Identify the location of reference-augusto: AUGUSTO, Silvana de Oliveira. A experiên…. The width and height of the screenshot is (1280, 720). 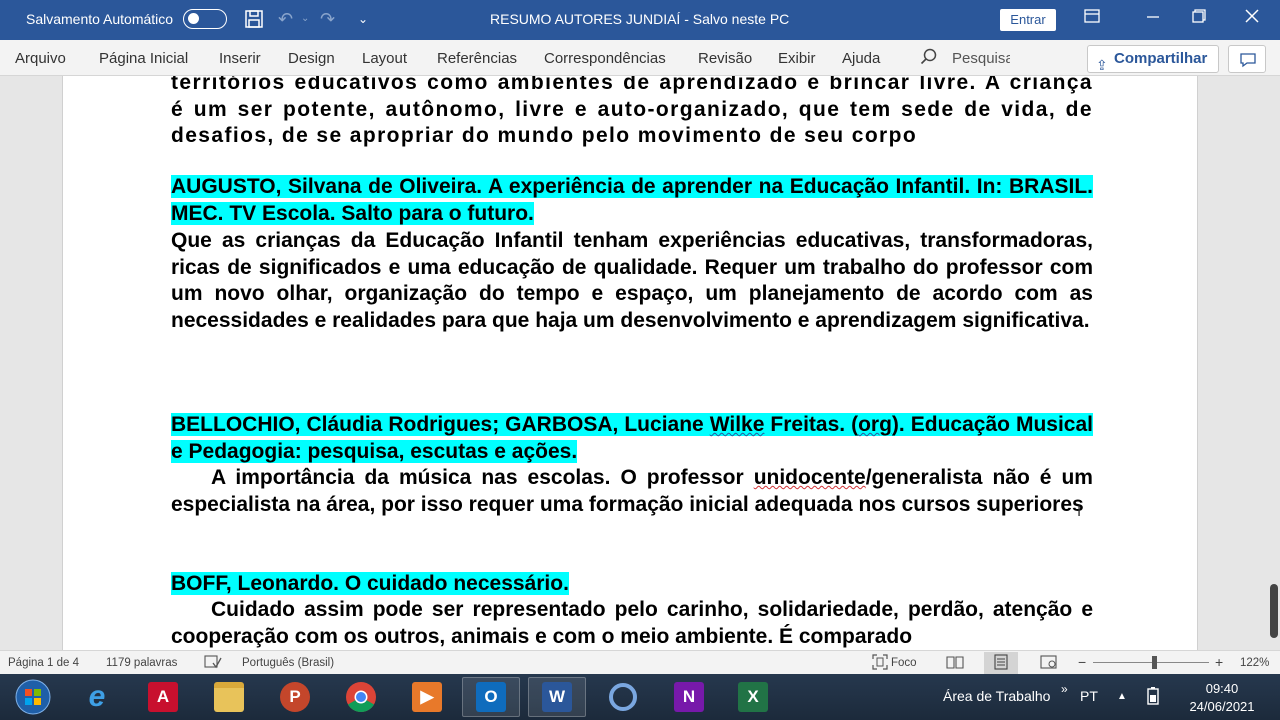
(632, 200).